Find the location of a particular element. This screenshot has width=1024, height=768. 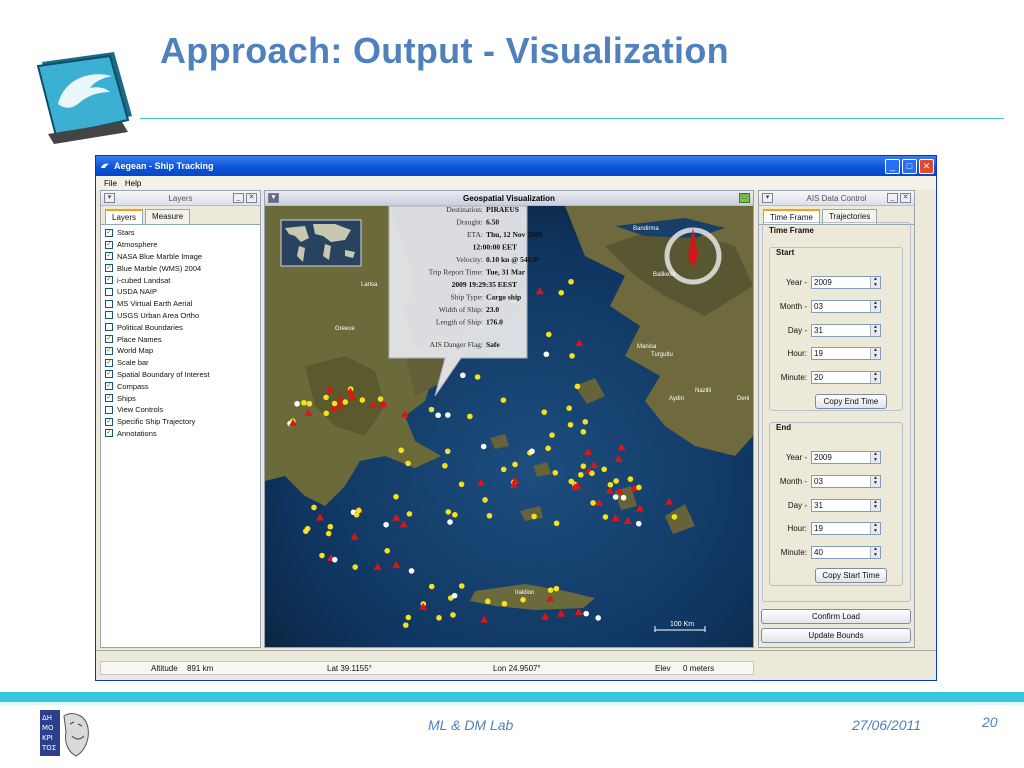

time-spinner: 03 ▲ ▼ is located at coordinates (846, 481).